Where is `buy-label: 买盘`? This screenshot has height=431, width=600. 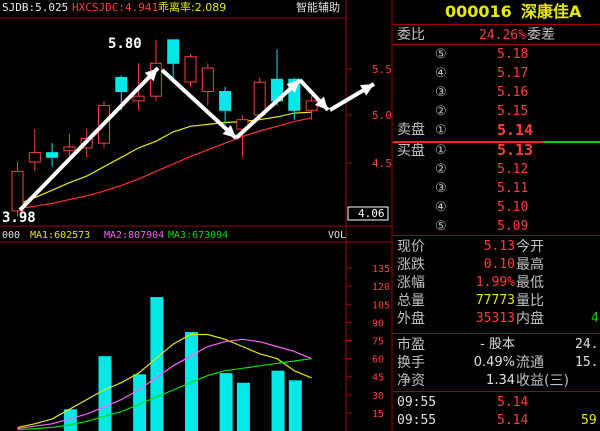
buy-label: 买盘 is located at coordinates (411, 151).